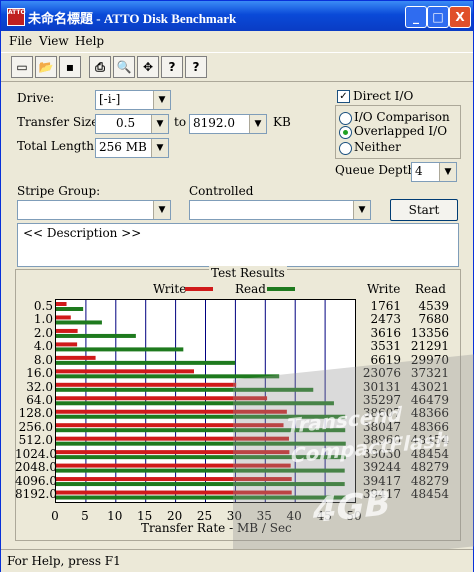  What do you see at coordinates (36, 494) in the screenshot?
I see `y-tick-label: 8192.0` at bounding box center [36, 494].